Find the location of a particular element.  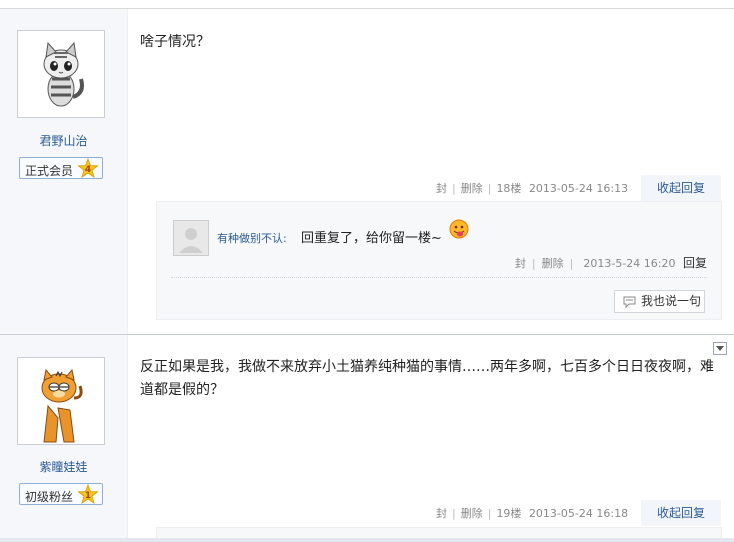

emoji-tongue-icon is located at coordinates (459, 229).